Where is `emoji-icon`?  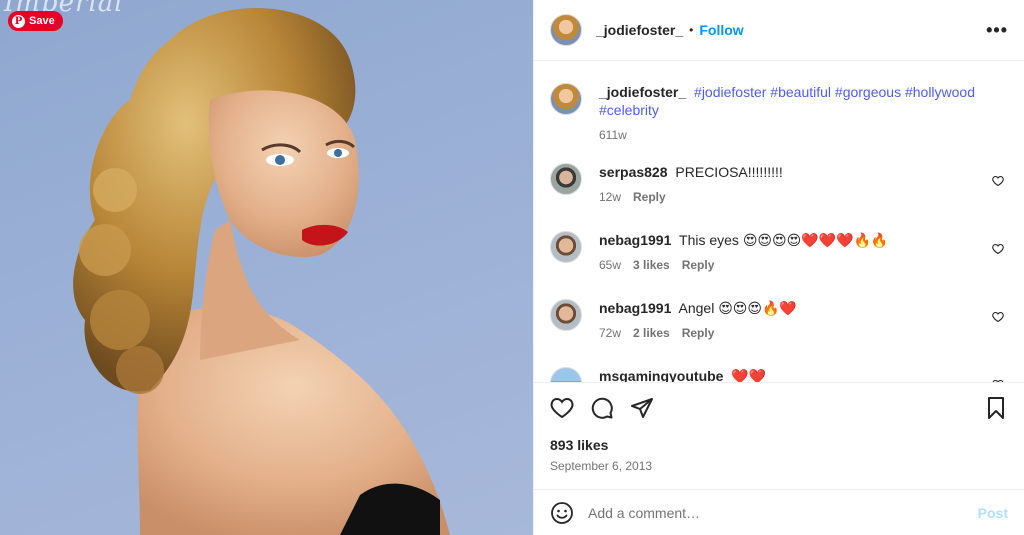 emoji-icon is located at coordinates (562, 513).